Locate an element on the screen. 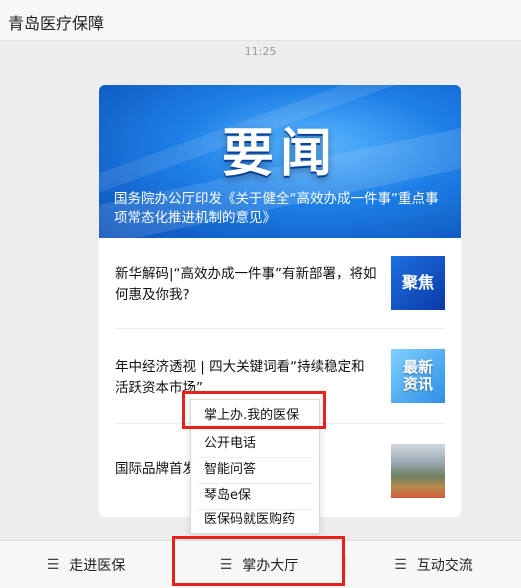 The width and height of the screenshot is (521, 588). tab-hudong-jiaoliu: ☰ 互动交流 is located at coordinates (433, 564).